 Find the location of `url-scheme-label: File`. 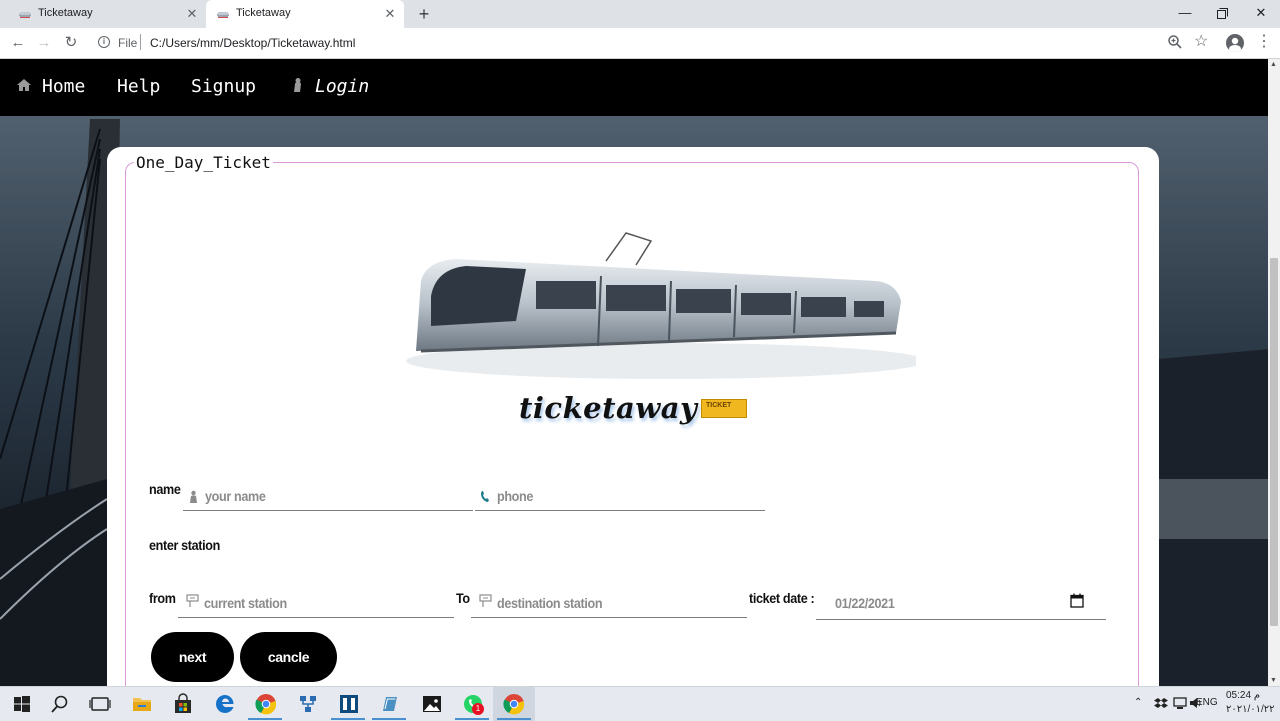

url-scheme-label: File is located at coordinates (128, 43).